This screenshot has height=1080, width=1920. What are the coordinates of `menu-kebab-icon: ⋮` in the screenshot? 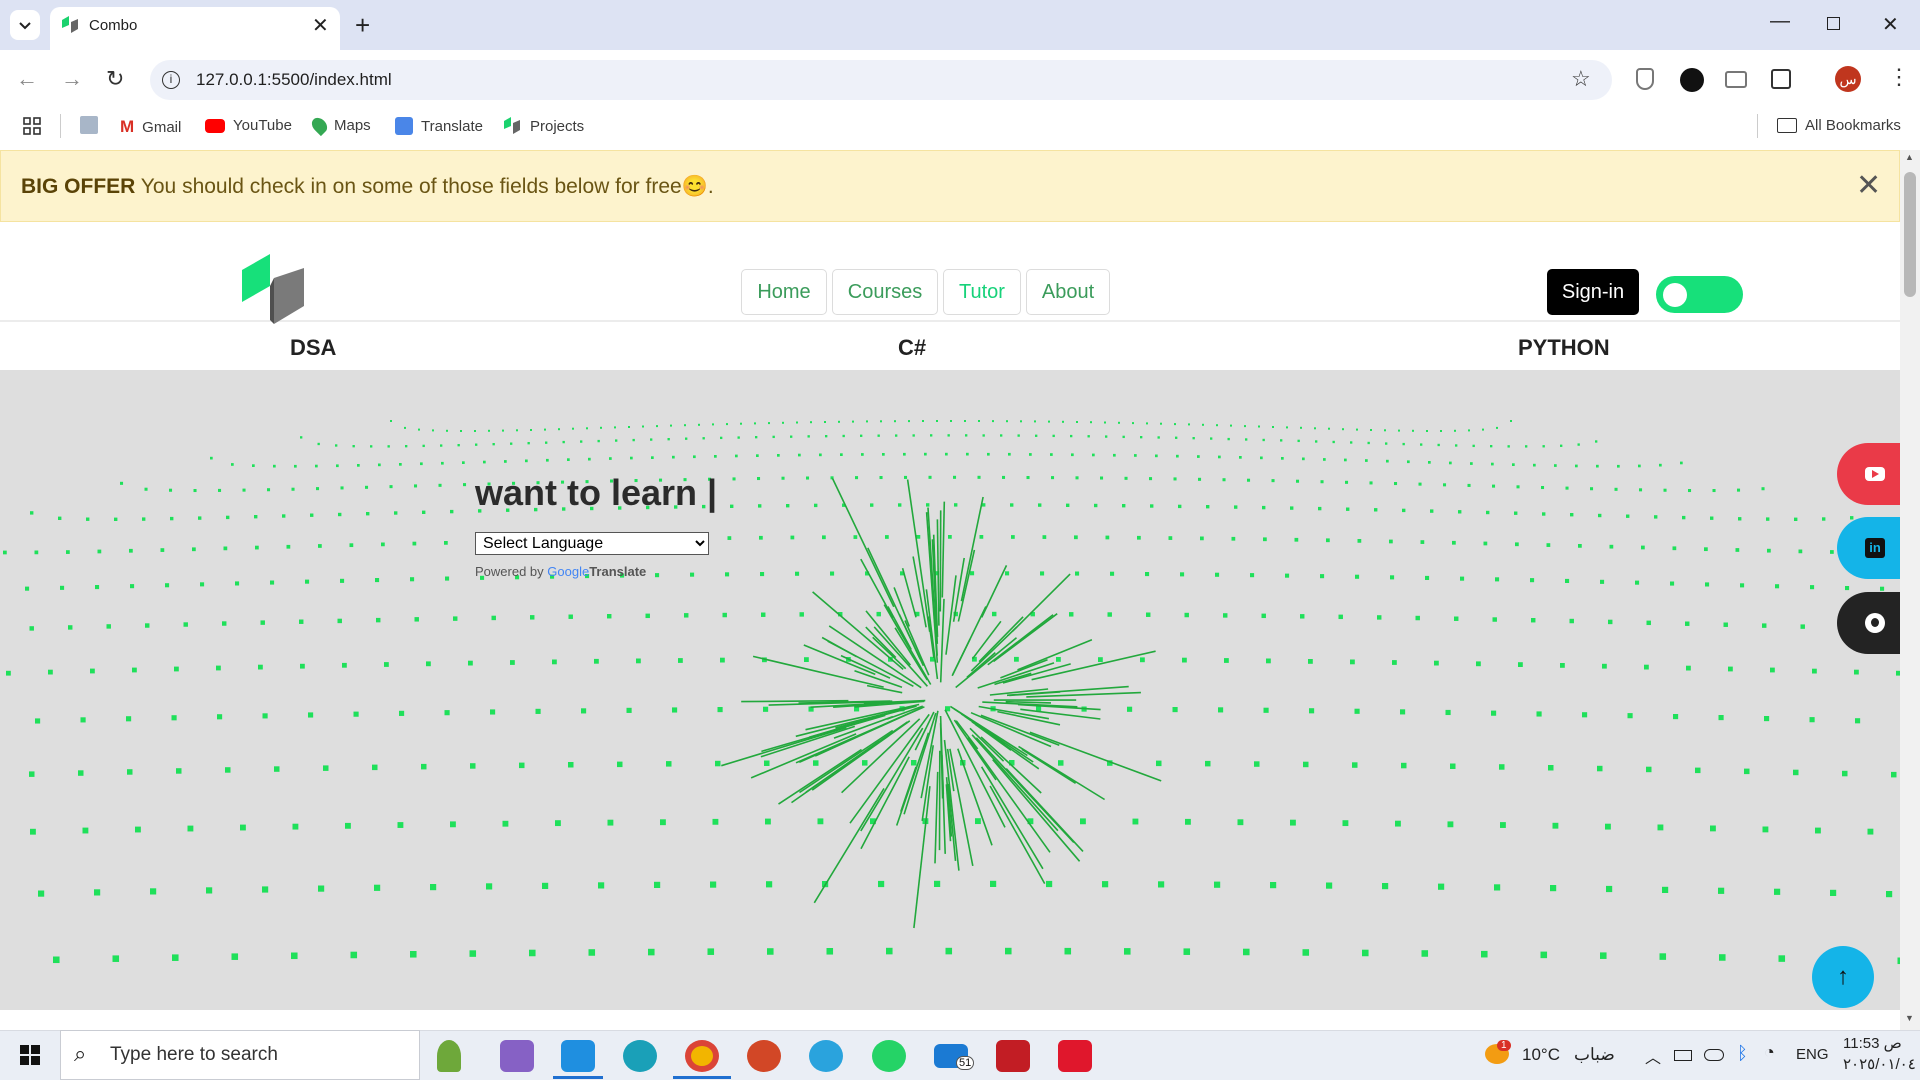 It's located at (1899, 77).